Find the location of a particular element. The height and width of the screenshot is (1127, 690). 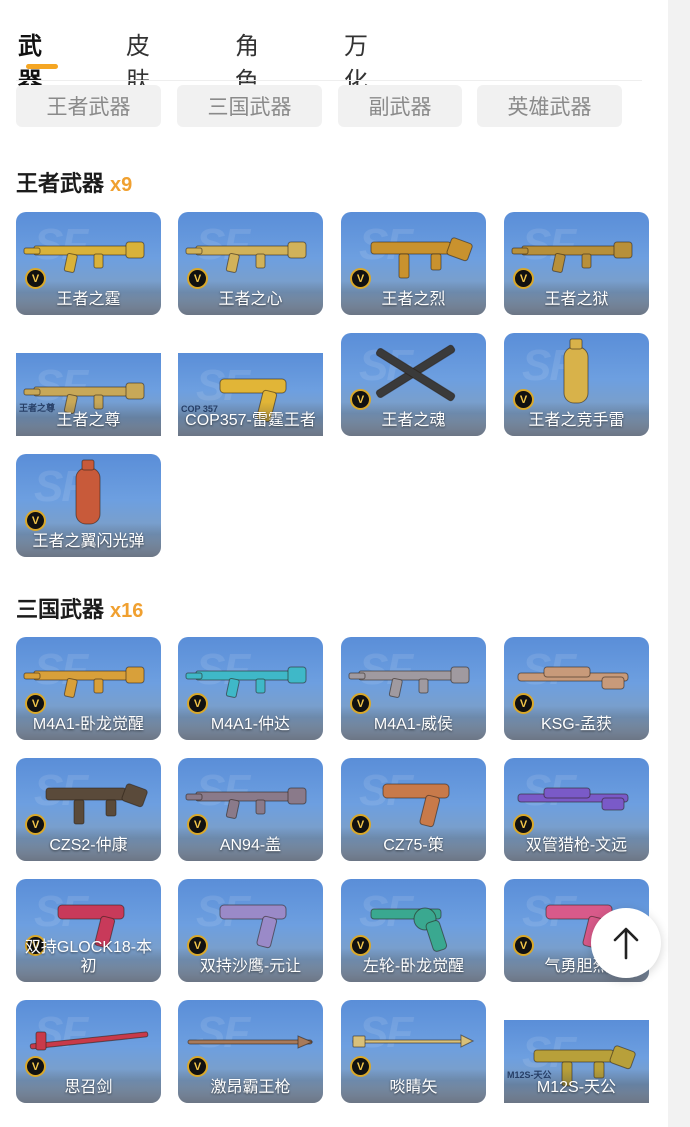

weapon-card: SF V 王者之狱 is located at coordinates (576, 263).